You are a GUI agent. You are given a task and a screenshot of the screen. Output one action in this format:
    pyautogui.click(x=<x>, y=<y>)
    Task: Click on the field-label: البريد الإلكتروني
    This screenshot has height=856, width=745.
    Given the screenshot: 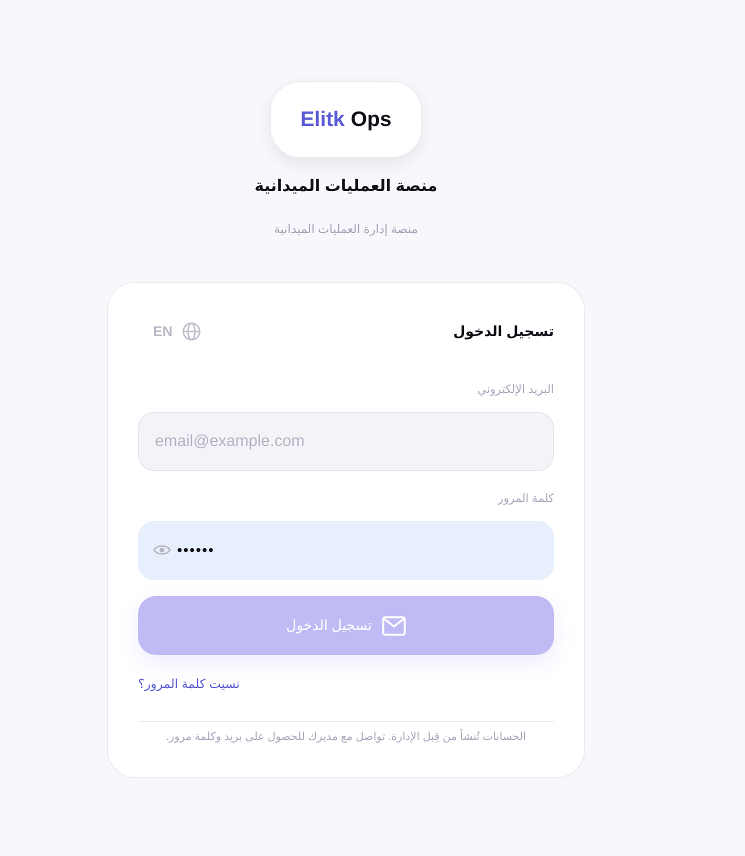 What is the action you would take?
    pyautogui.click(x=515, y=390)
    